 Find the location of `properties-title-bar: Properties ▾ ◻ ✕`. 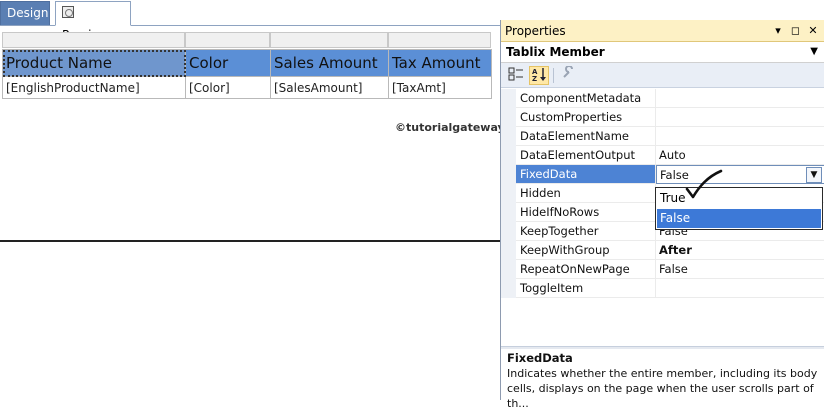

properties-title-bar: Properties ▾ ◻ ✕ is located at coordinates (662, 31).